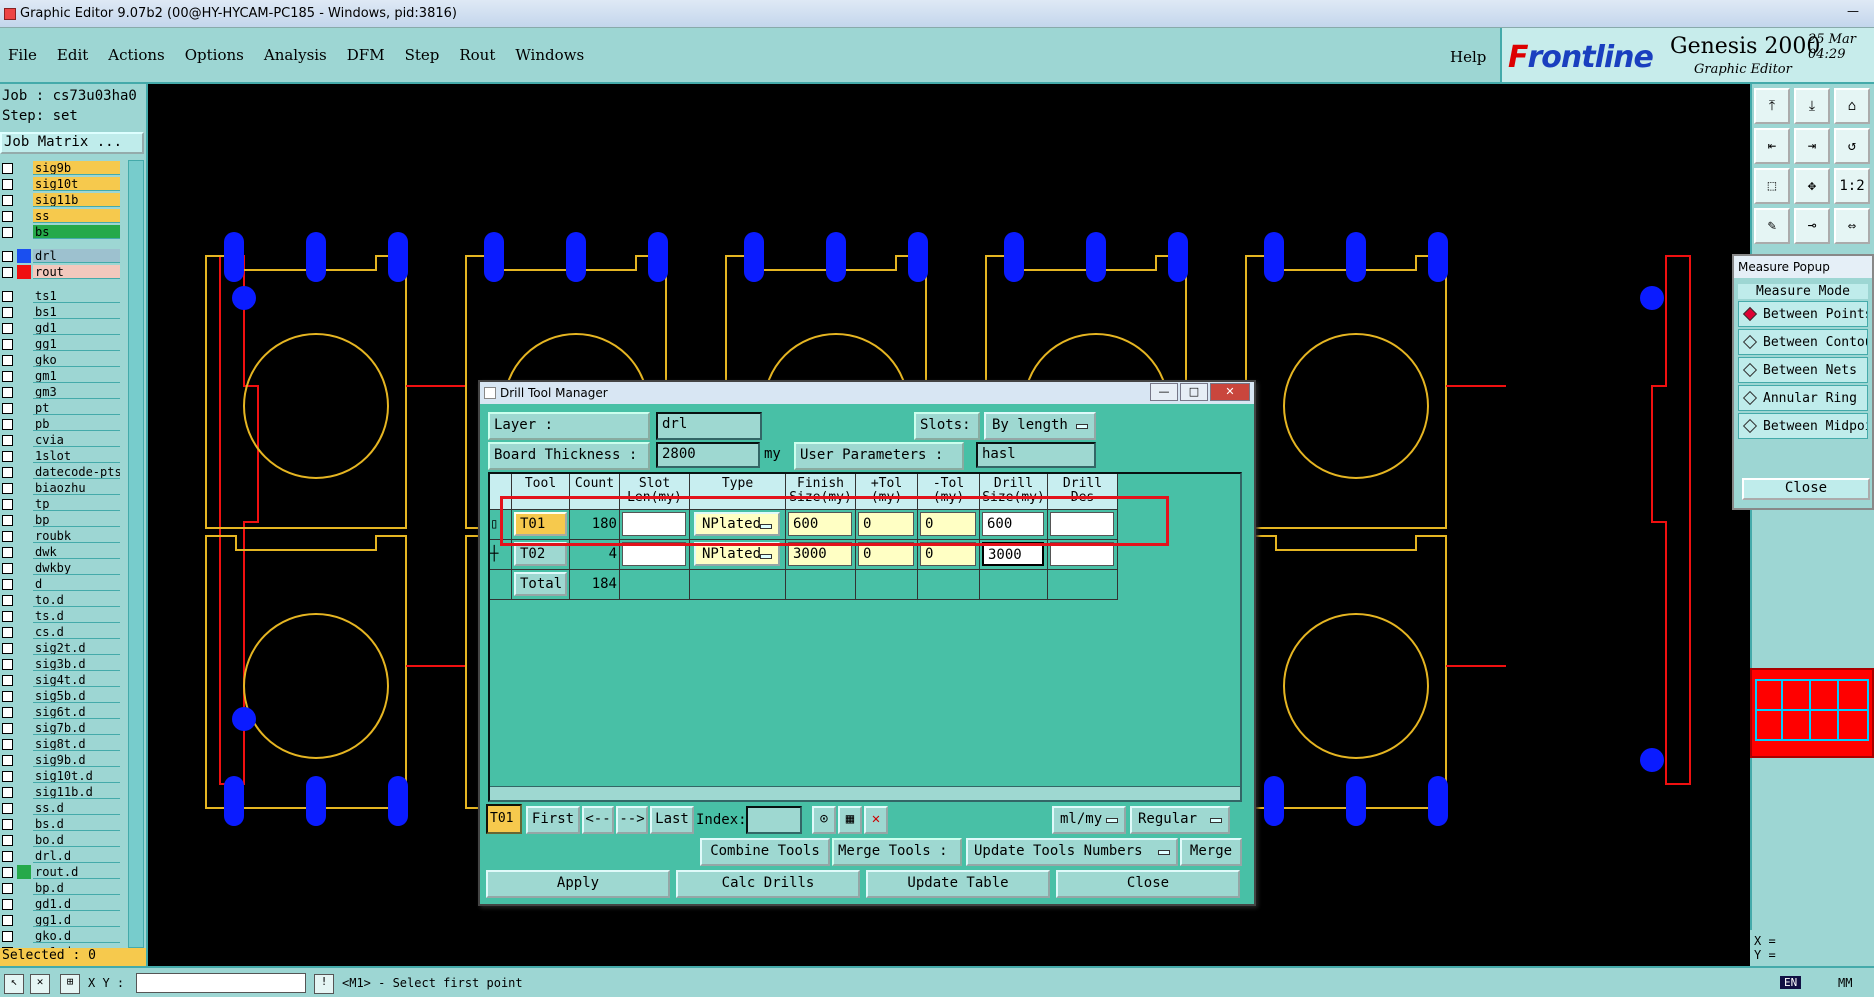 The image size is (1874, 997). Describe the element at coordinates (76, 216) in the screenshot. I see `layer-name: ss` at that location.